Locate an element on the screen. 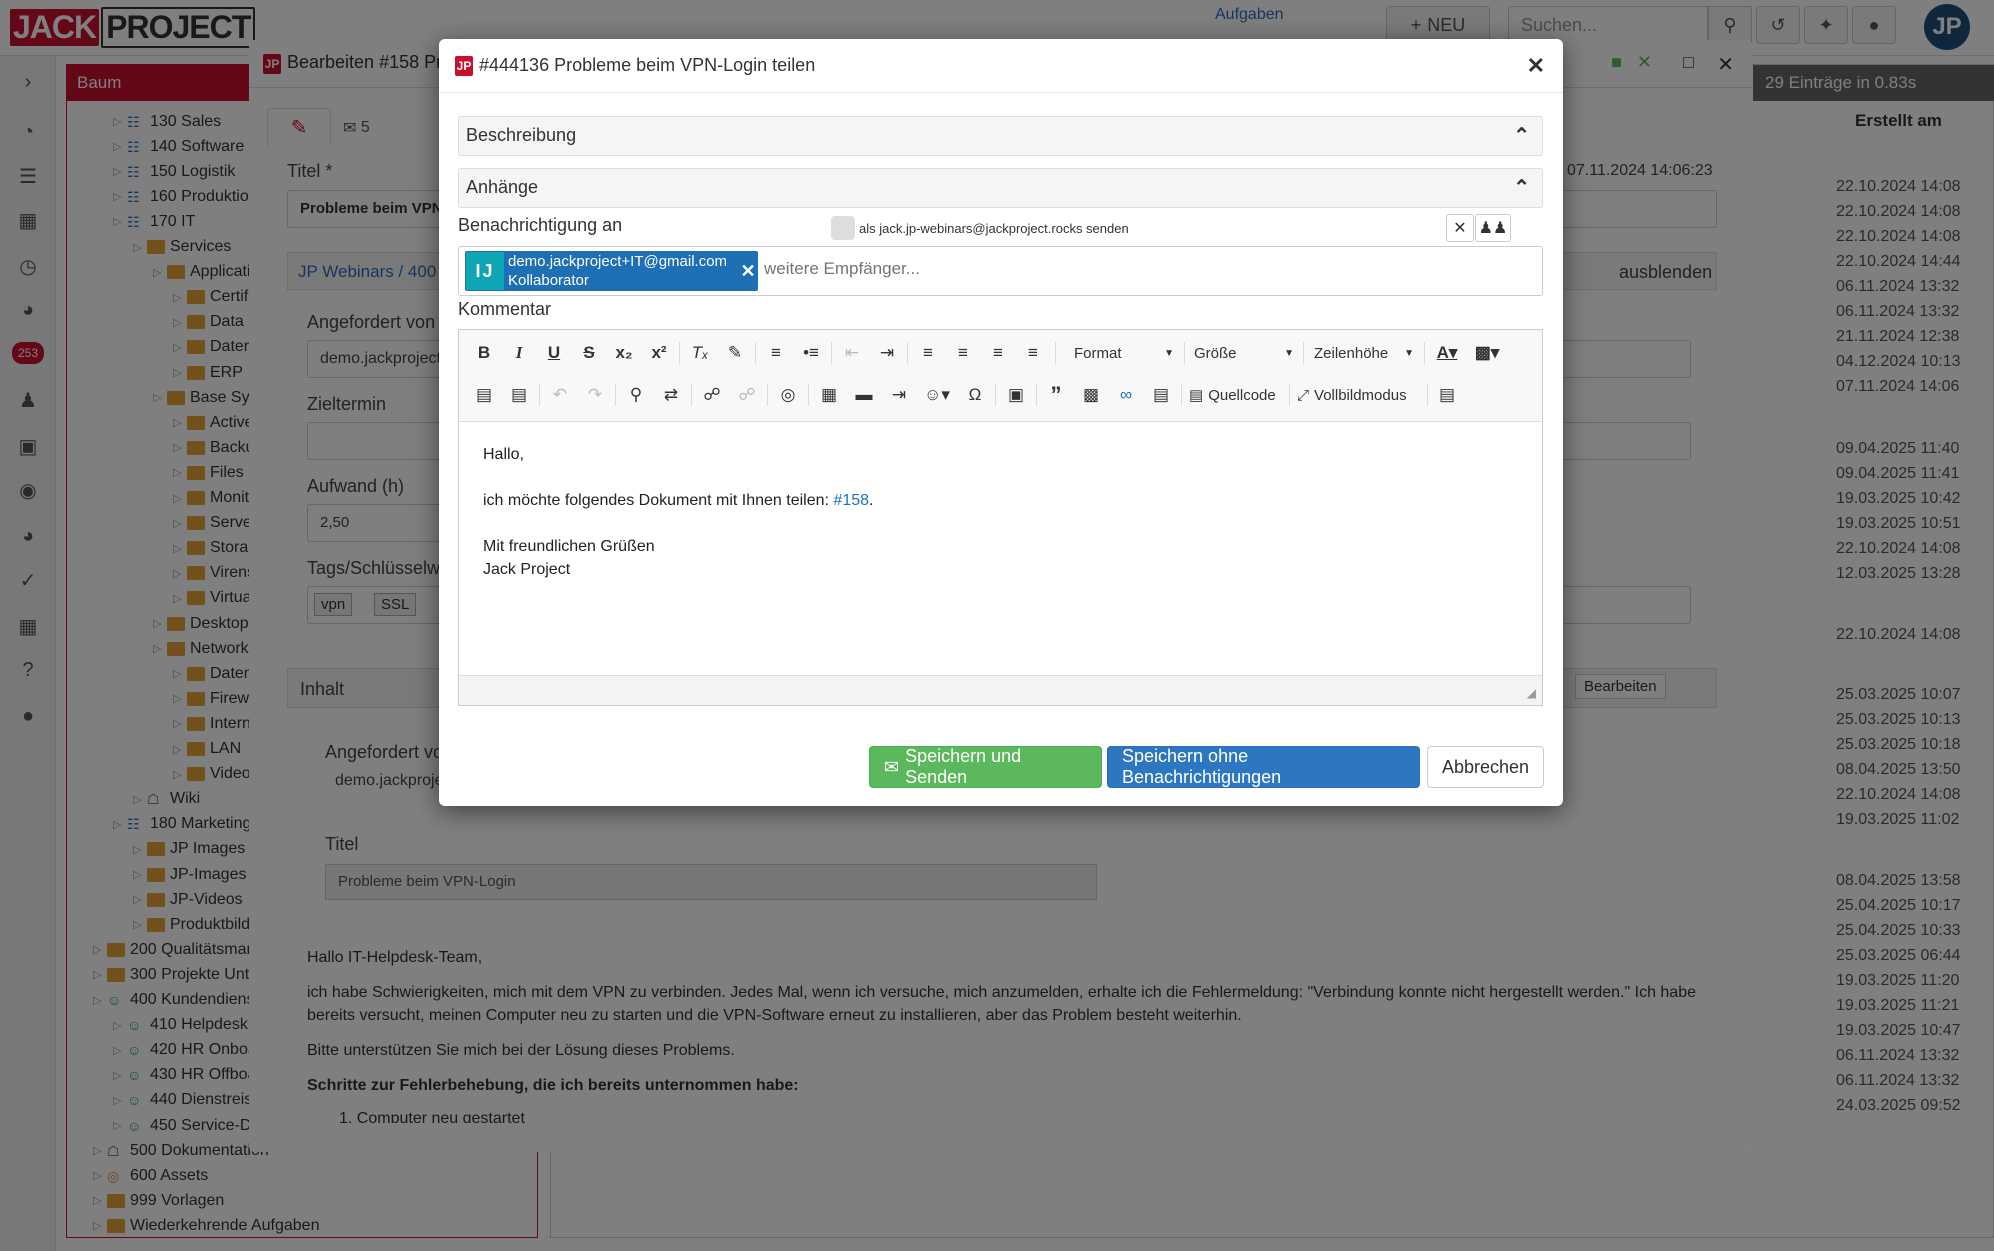 The width and height of the screenshot is (1994, 1251). find-icon: ⚲ is located at coordinates (636, 395).